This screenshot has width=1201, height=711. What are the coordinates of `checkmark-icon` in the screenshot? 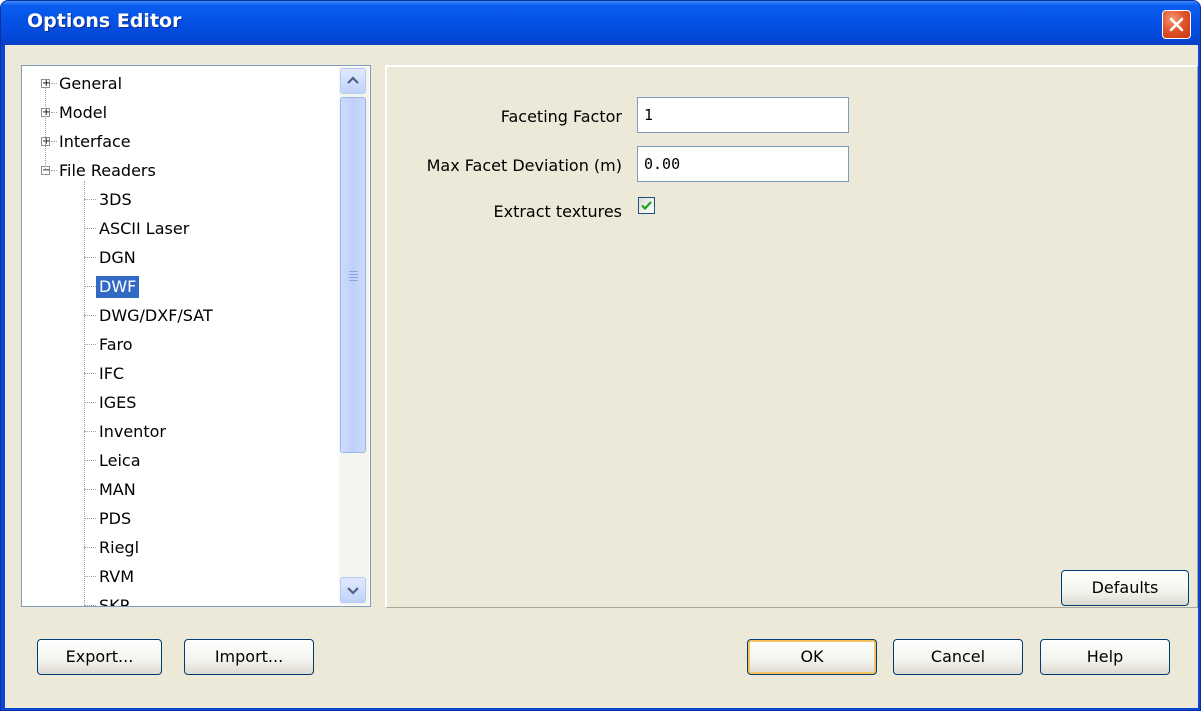 It's located at (646, 206).